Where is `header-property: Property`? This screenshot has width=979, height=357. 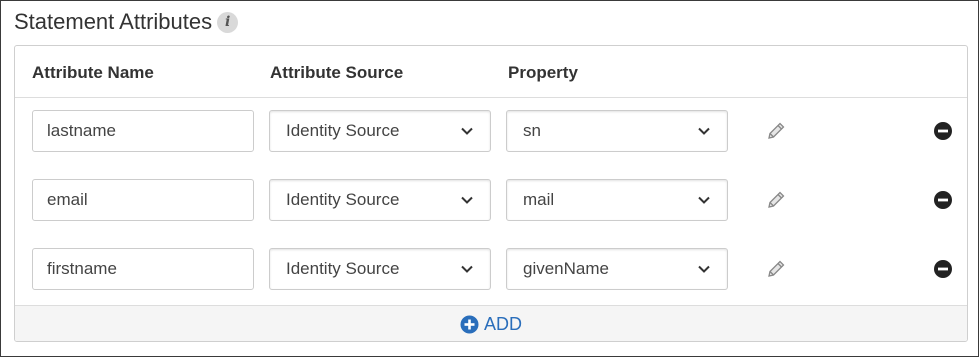
header-property: Property is located at coordinates (543, 72).